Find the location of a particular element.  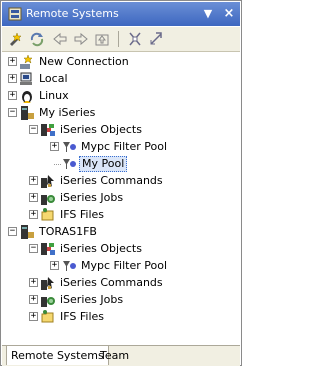

view-tab-bar: Remote Systems Team is located at coordinates (121, 355).